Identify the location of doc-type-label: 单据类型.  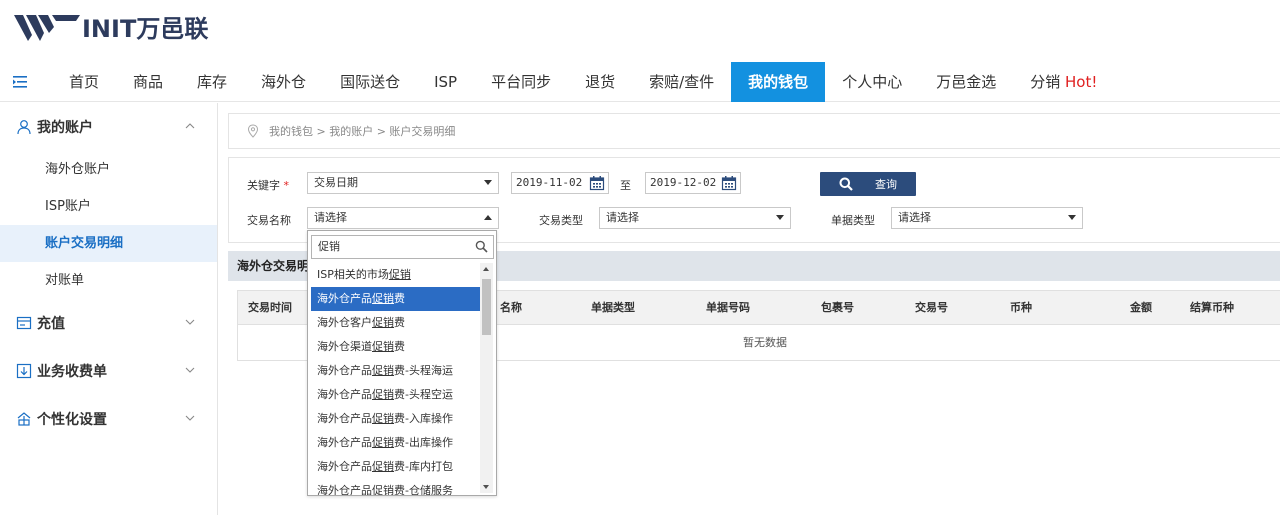
(853, 220).